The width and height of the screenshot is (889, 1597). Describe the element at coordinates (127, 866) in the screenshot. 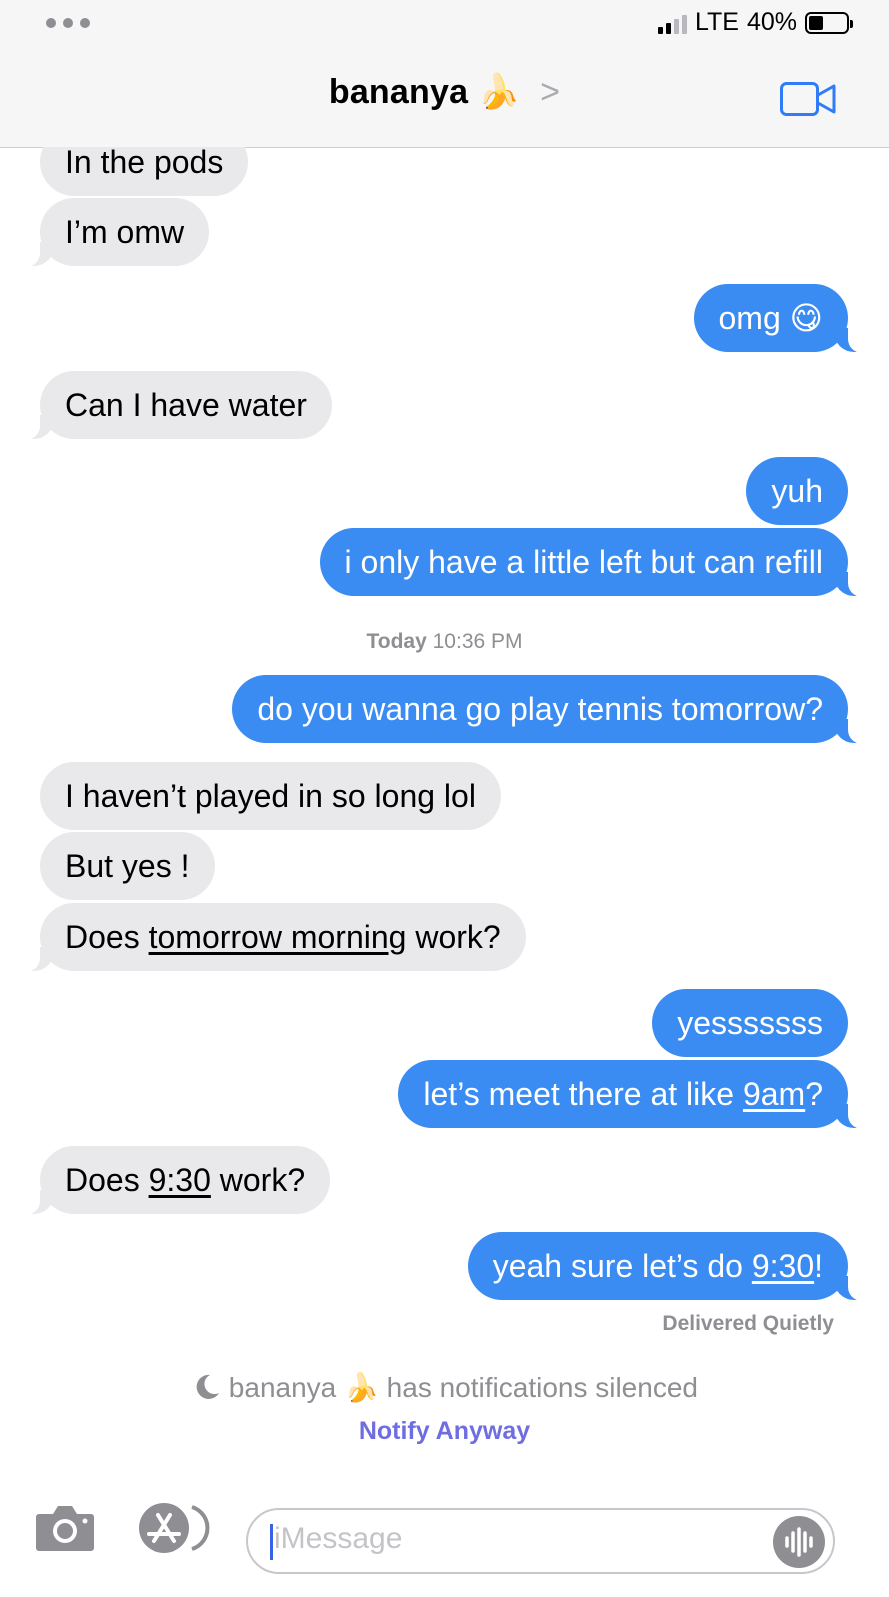

I see `message-bubble-incoming: But yes !` at that location.